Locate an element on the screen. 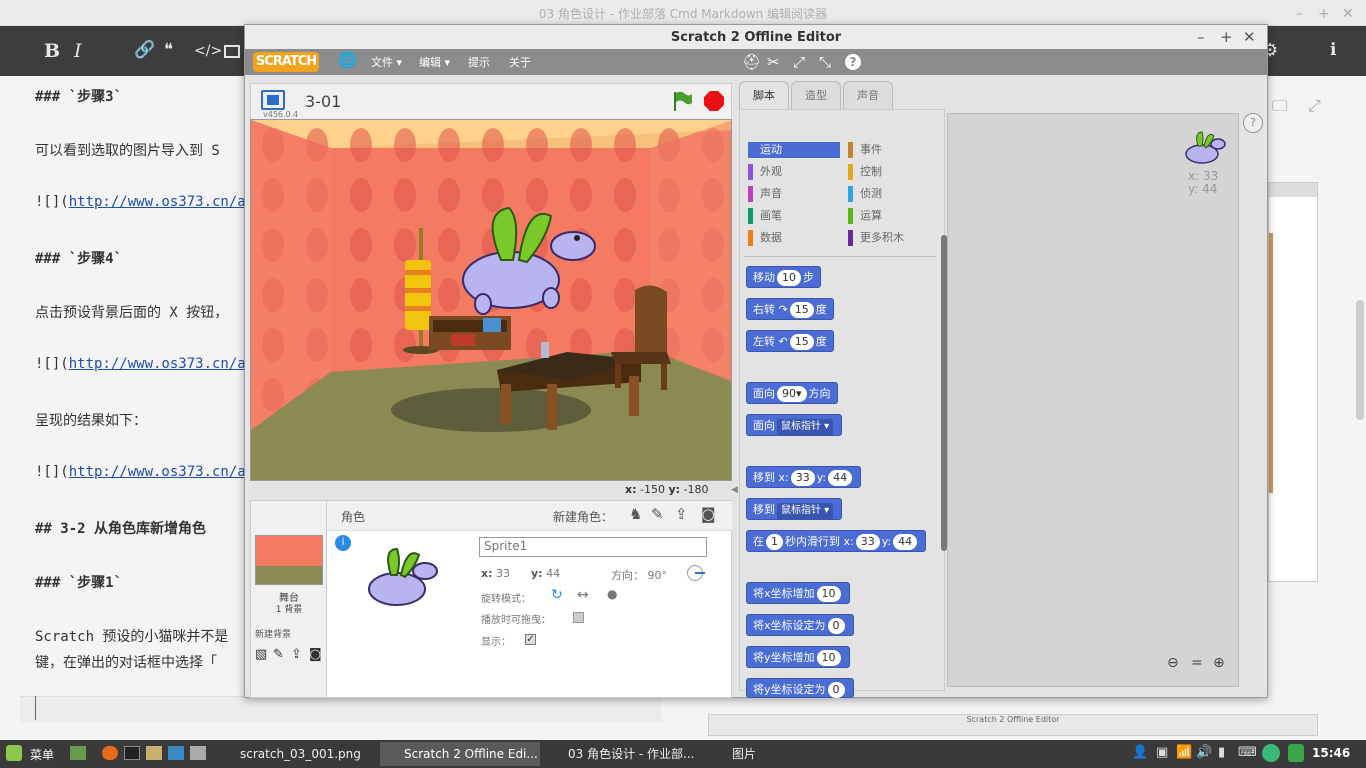 The width and height of the screenshot is (1366, 768). category-9: 更多积木 is located at coordinates (894, 238).